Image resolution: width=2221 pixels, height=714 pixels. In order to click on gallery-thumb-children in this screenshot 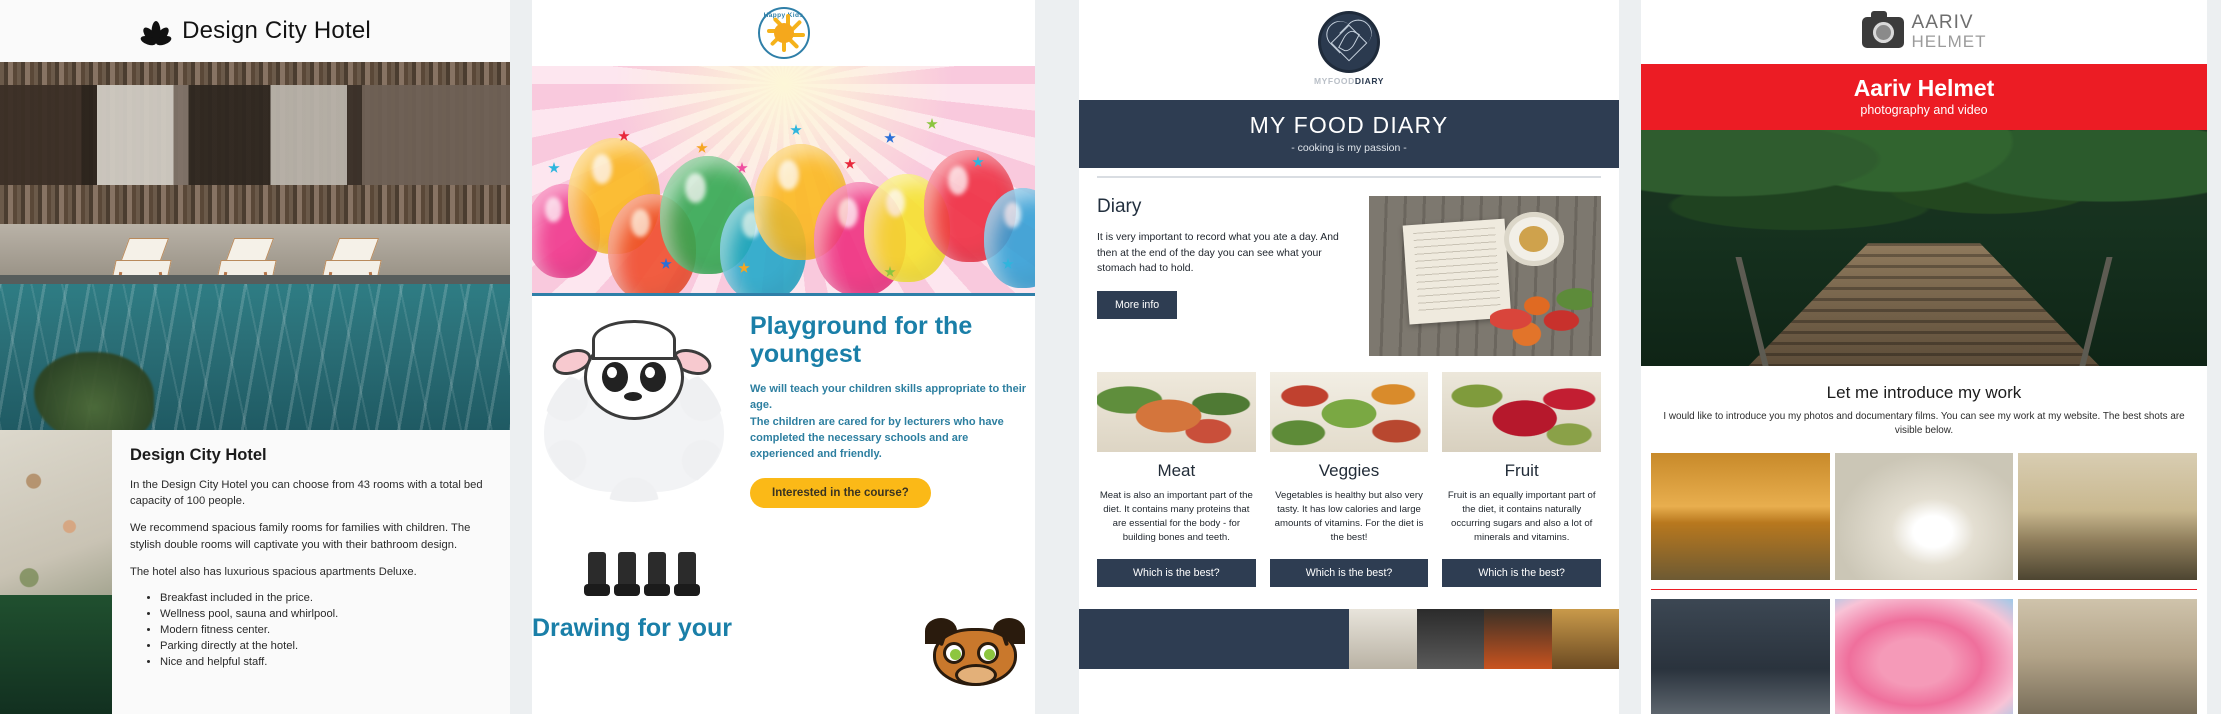, I will do `click(2108, 656)`.